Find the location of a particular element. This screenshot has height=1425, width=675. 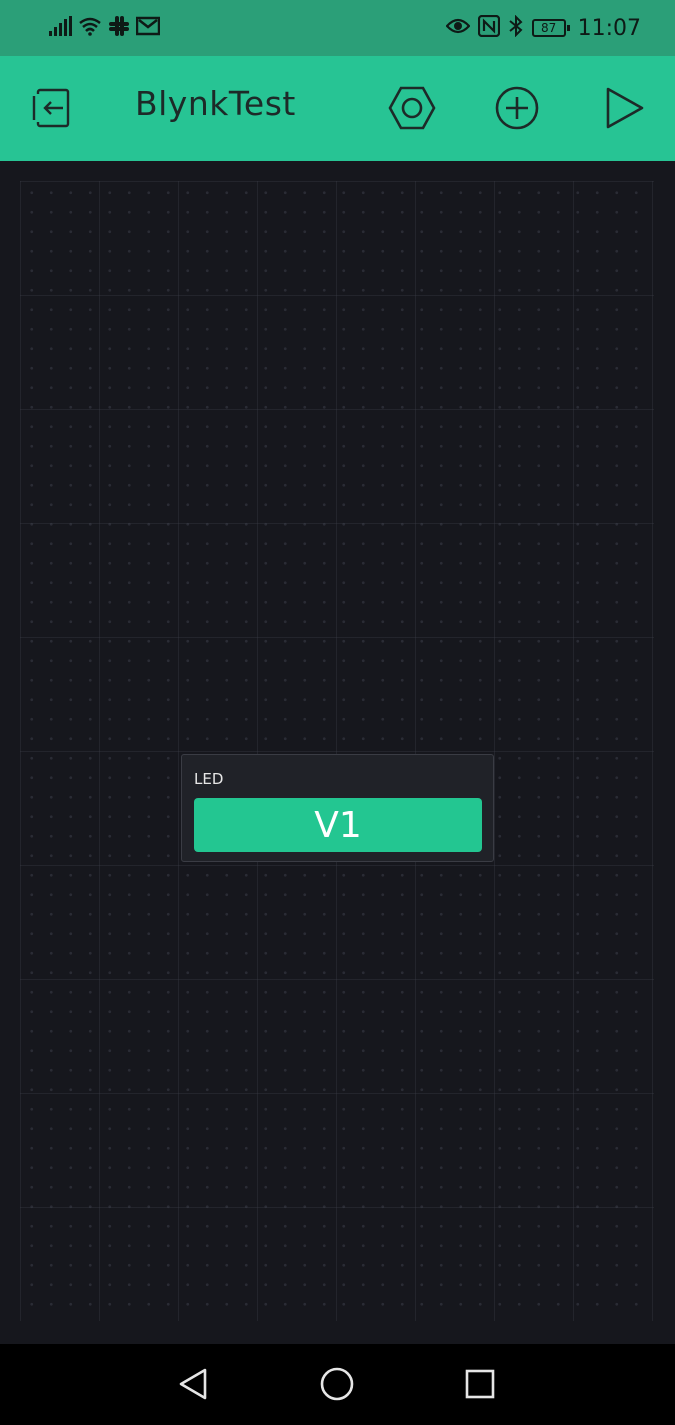

battery-level: 87 is located at coordinates (548, 28).